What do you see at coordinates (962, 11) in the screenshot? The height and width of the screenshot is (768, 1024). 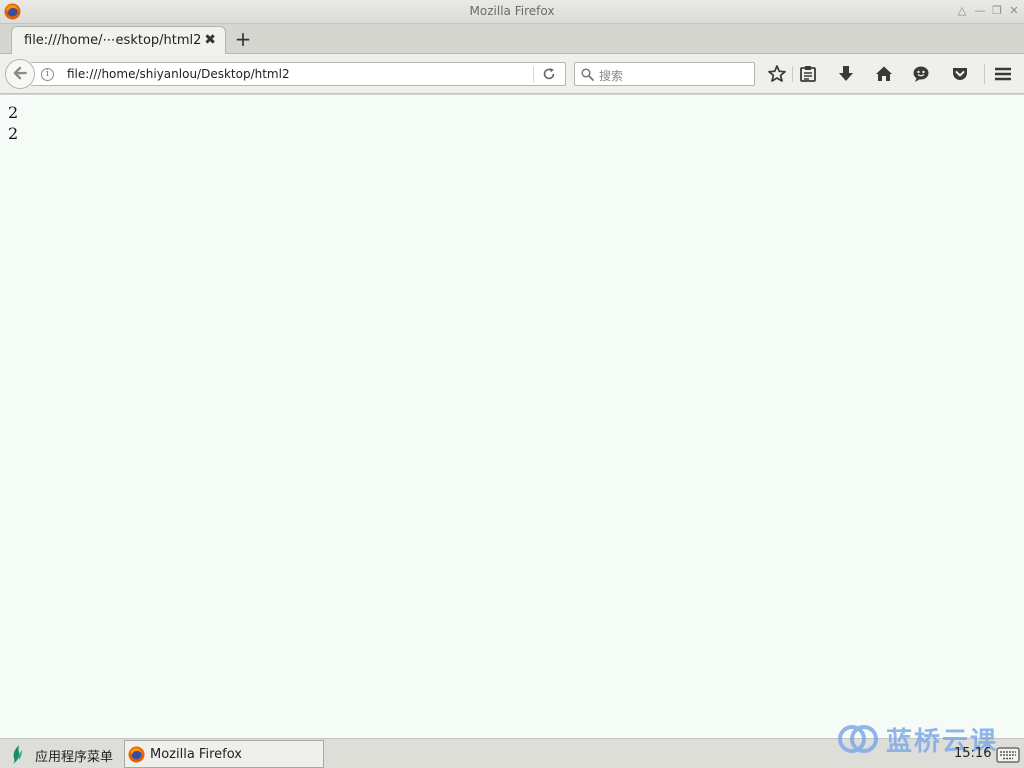 I see `window-shade-button: △` at bounding box center [962, 11].